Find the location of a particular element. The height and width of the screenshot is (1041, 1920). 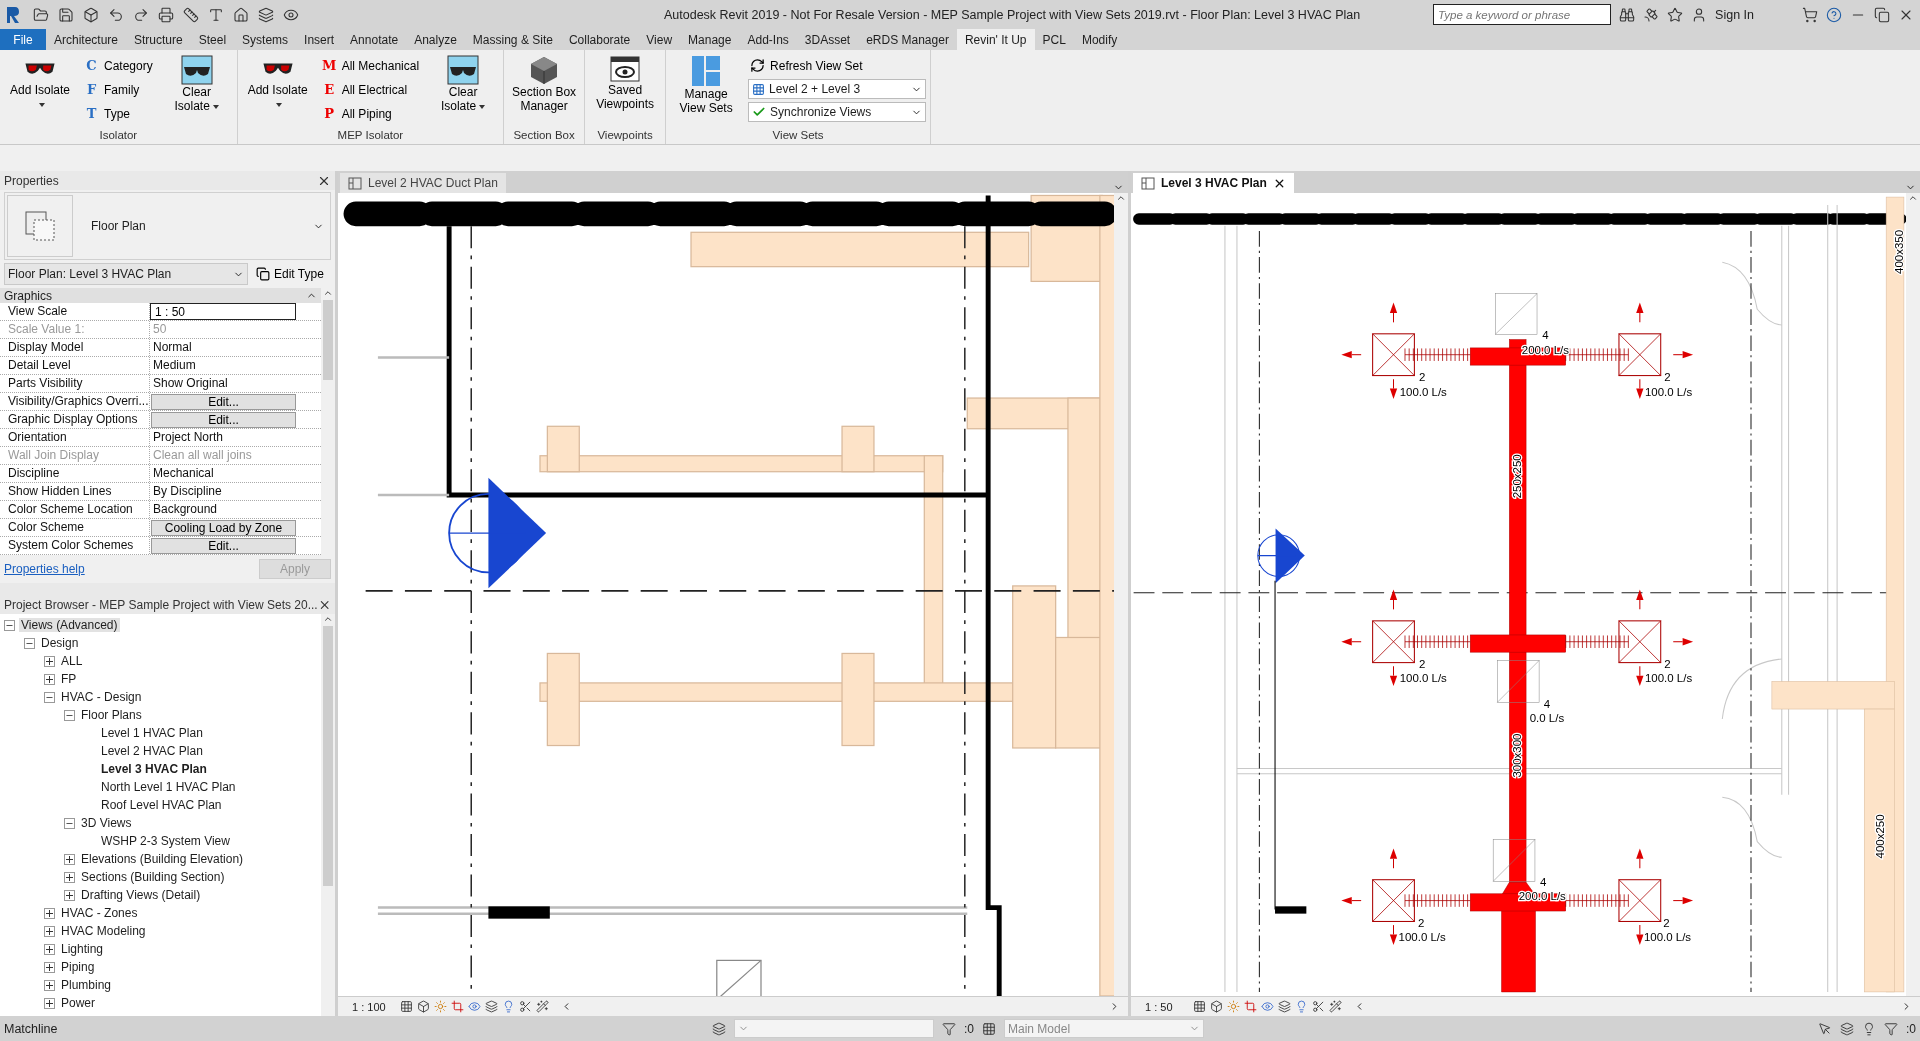

open-folder-icon is located at coordinates (41, 14).